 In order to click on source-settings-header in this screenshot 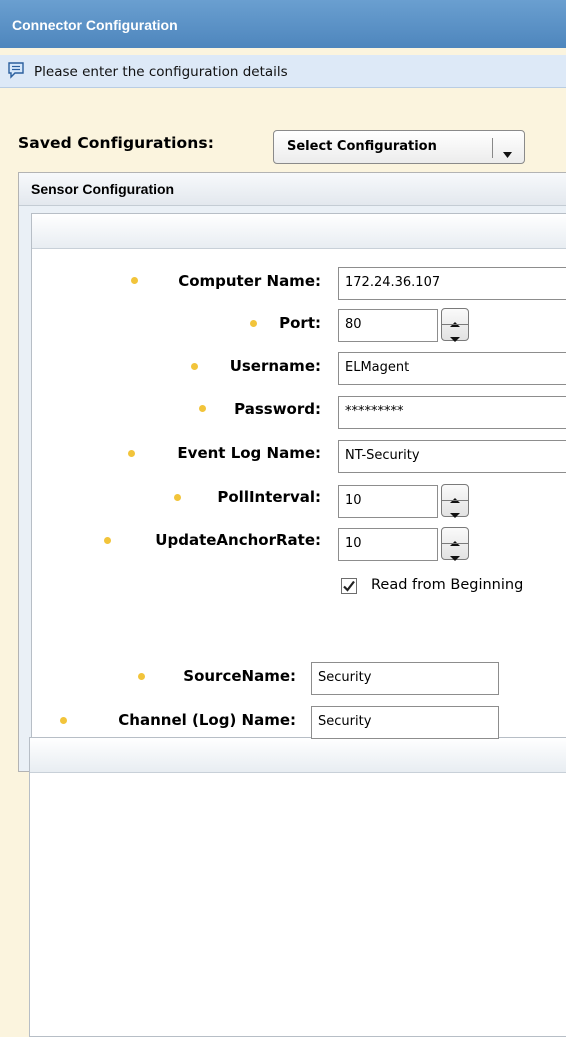, I will do `click(298, 755)`.